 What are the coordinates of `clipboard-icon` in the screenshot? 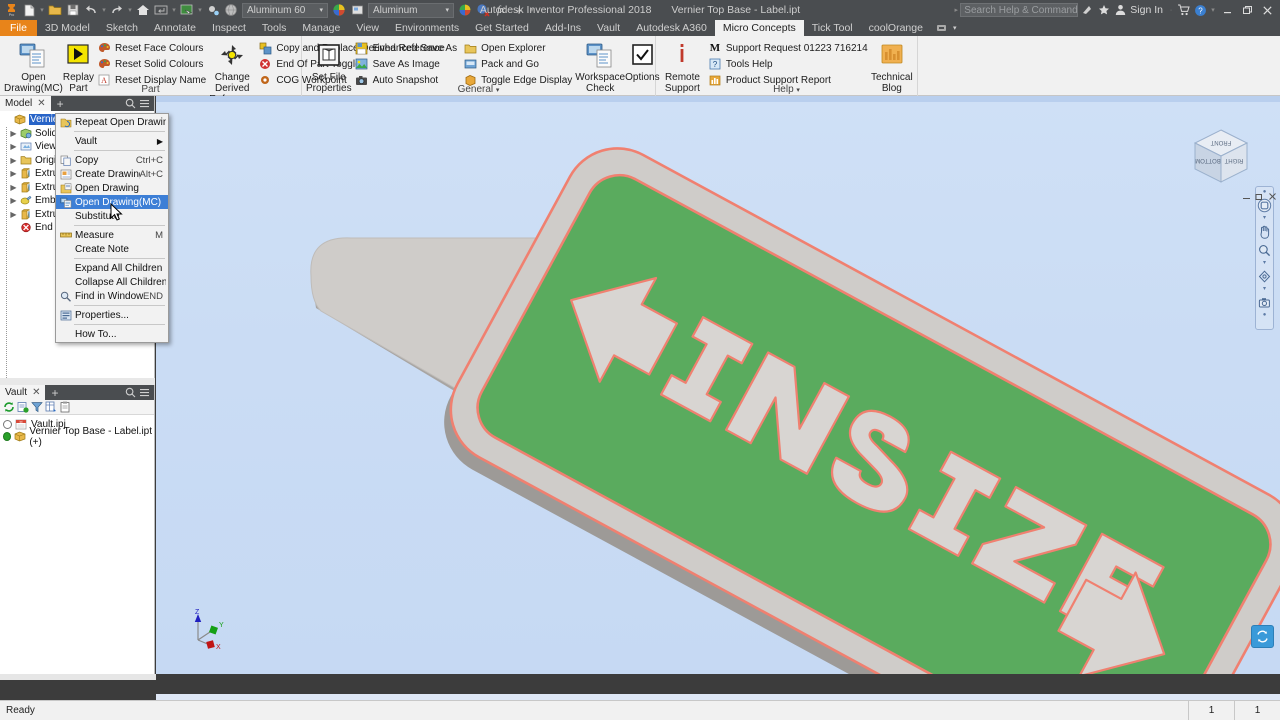 It's located at (65, 407).